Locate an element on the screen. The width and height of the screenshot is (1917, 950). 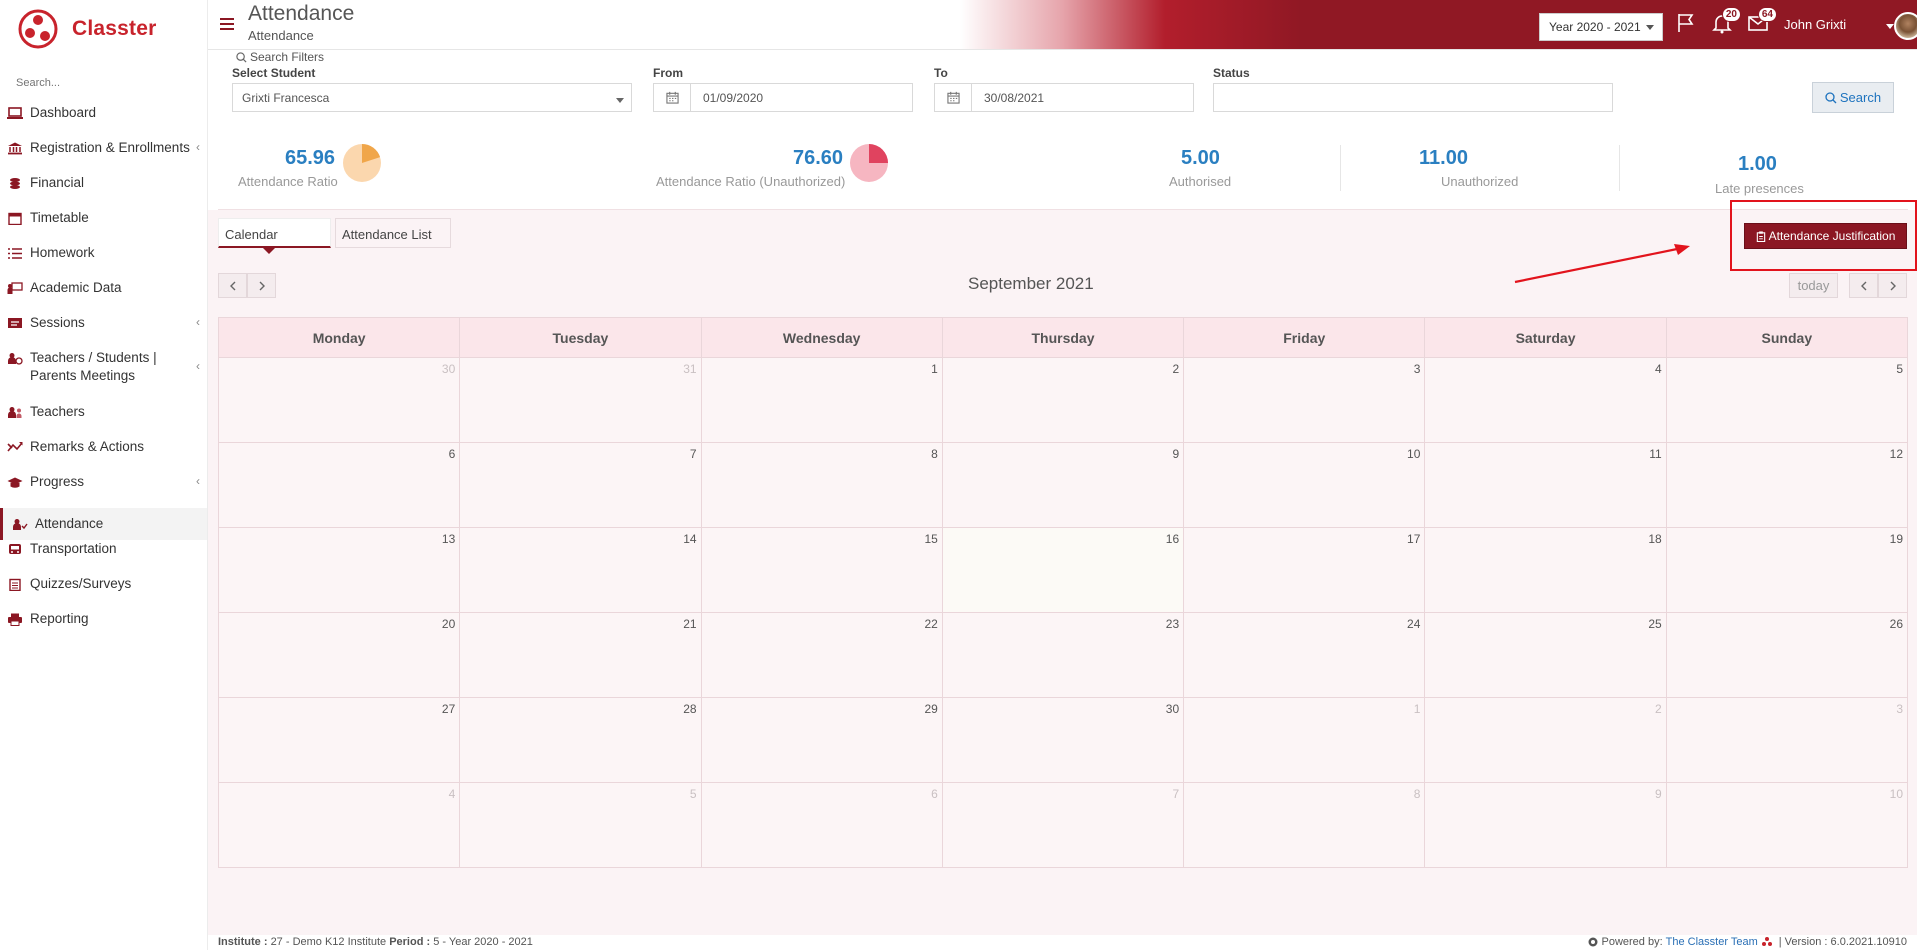
sidebar-item-financial: Financial is located at coordinates (103, 191).